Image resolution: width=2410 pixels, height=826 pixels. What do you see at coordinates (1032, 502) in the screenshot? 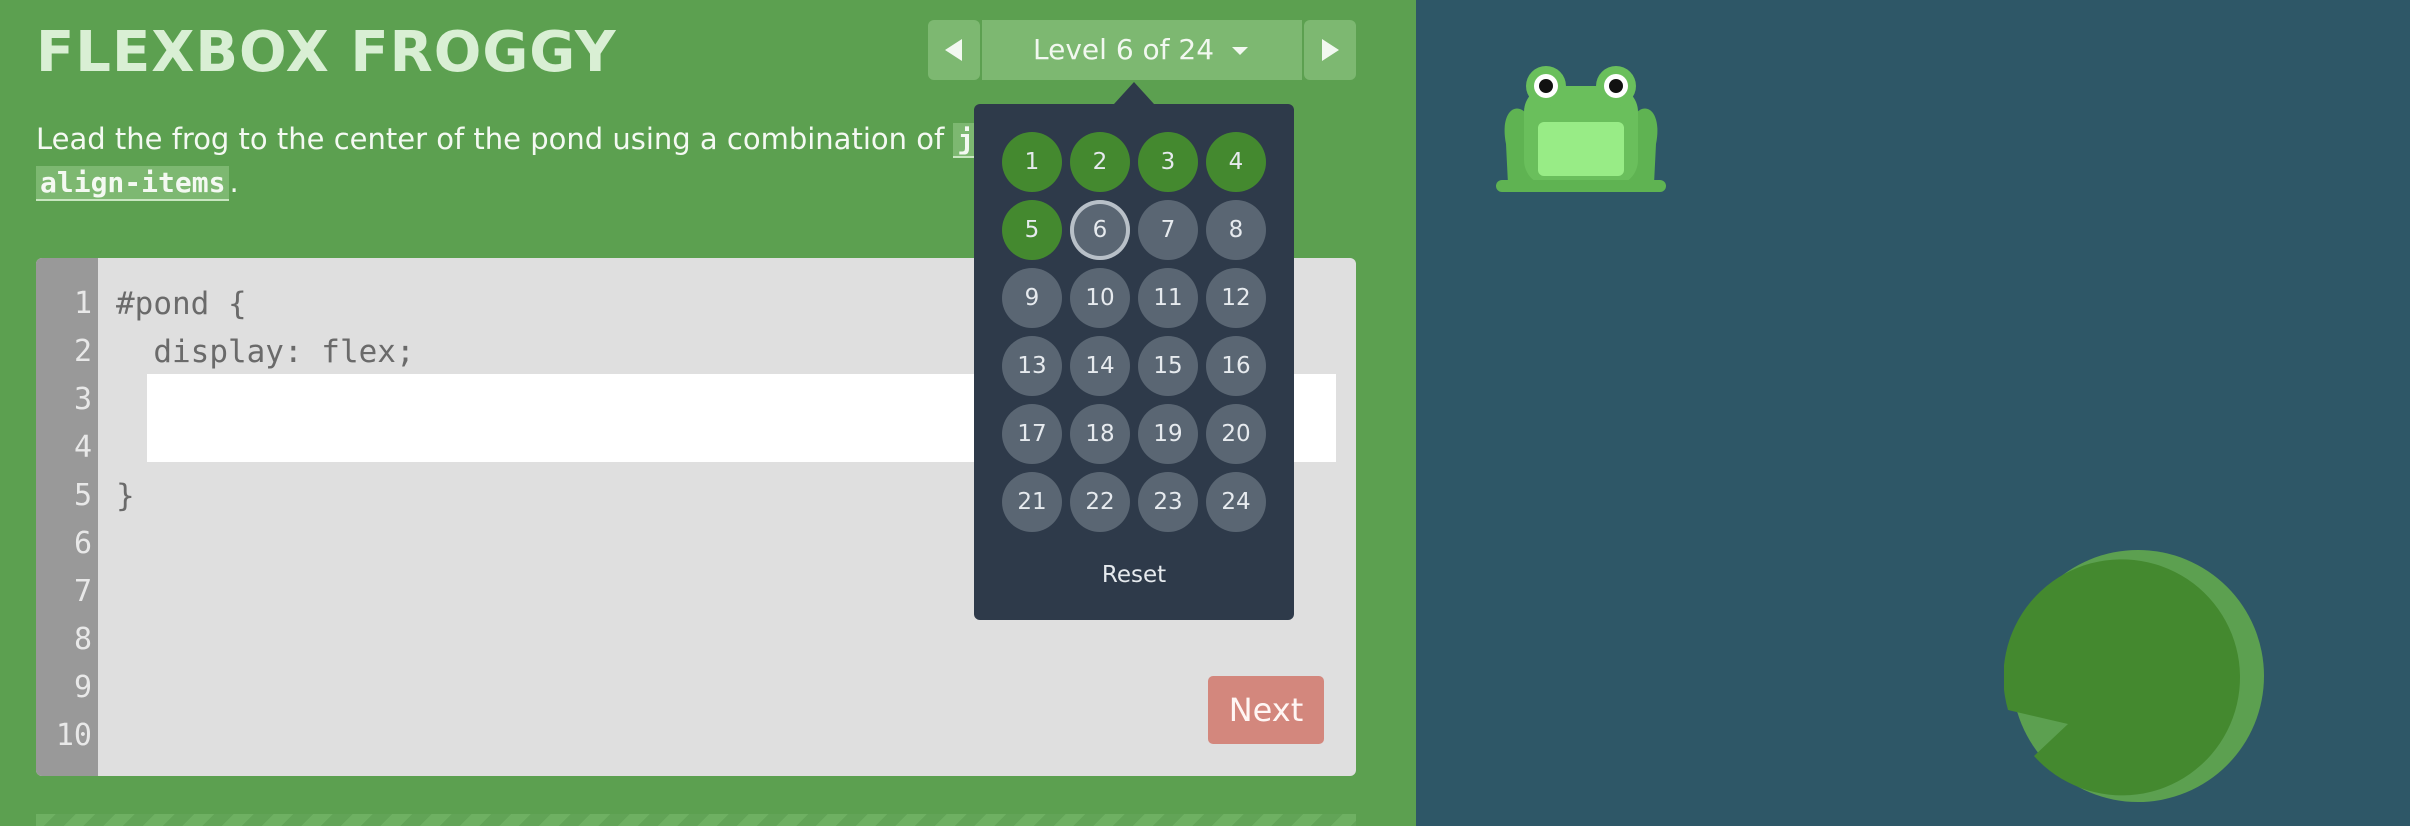
I see `level-button-21: 21` at bounding box center [1032, 502].